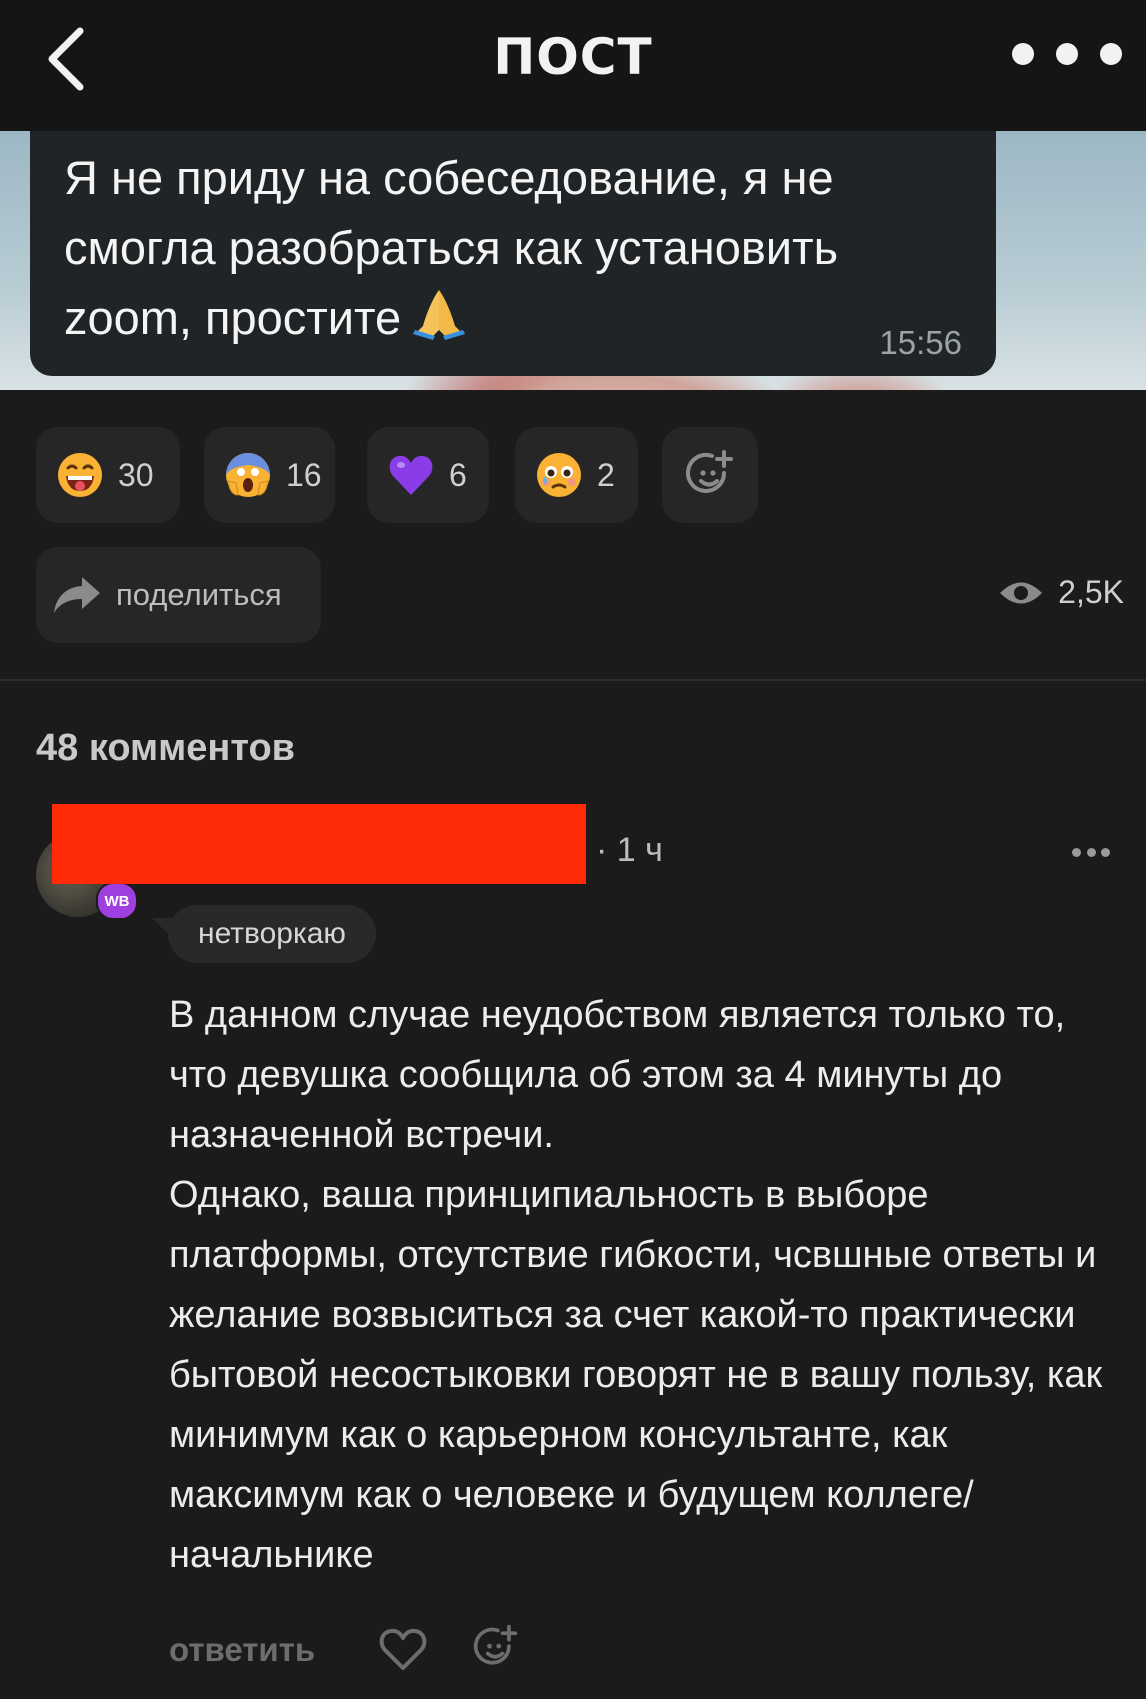 The height and width of the screenshot is (1699, 1146). What do you see at coordinates (439, 315) in the screenshot?
I see `folded-hands-emoji` at bounding box center [439, 315].